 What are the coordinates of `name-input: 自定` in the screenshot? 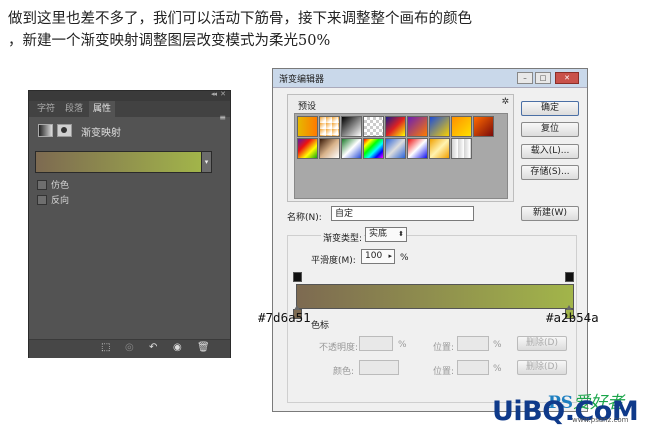 It's located at (402, 213).